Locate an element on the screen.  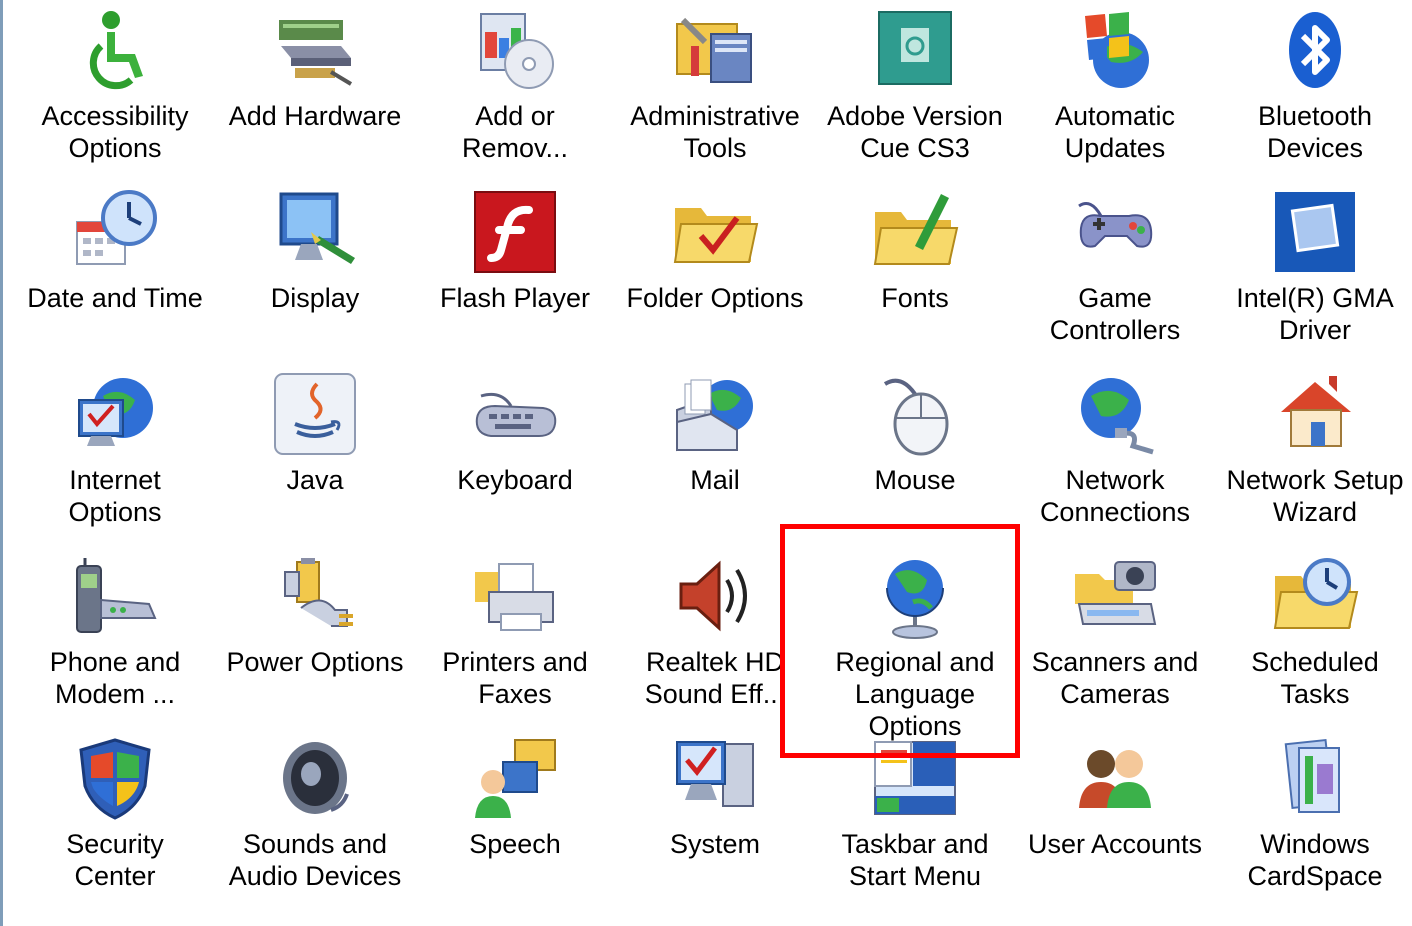
control-panel-item-system: System is located at coordinates (715, 825).